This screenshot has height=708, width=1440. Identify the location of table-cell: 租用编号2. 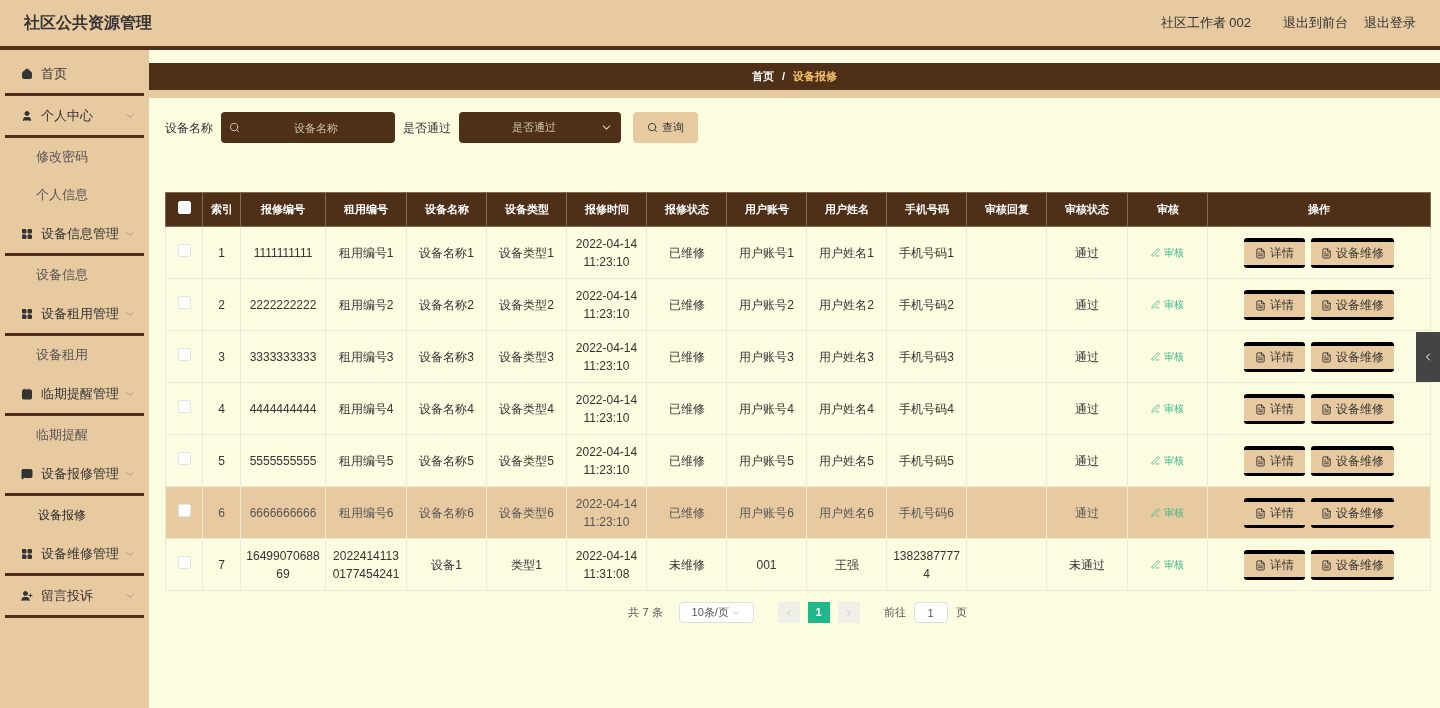
(366, 304).